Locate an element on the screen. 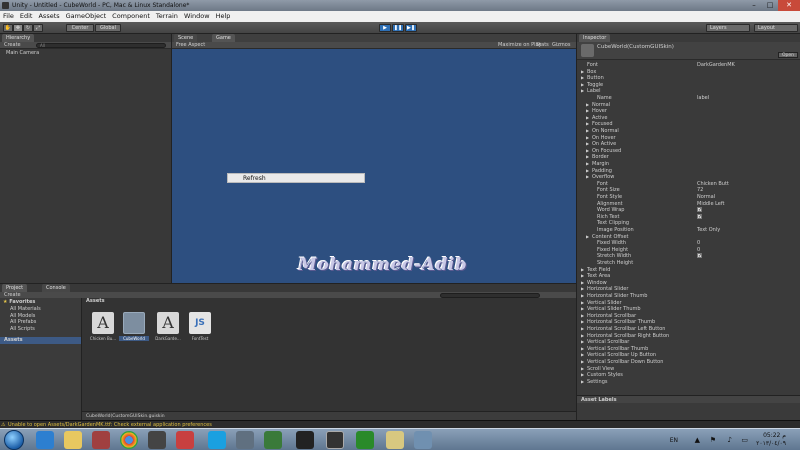 The width and height of the screenshot is (800, 450). inspector-row-value: DarkGardenMK is located at coordinates (716, 65).